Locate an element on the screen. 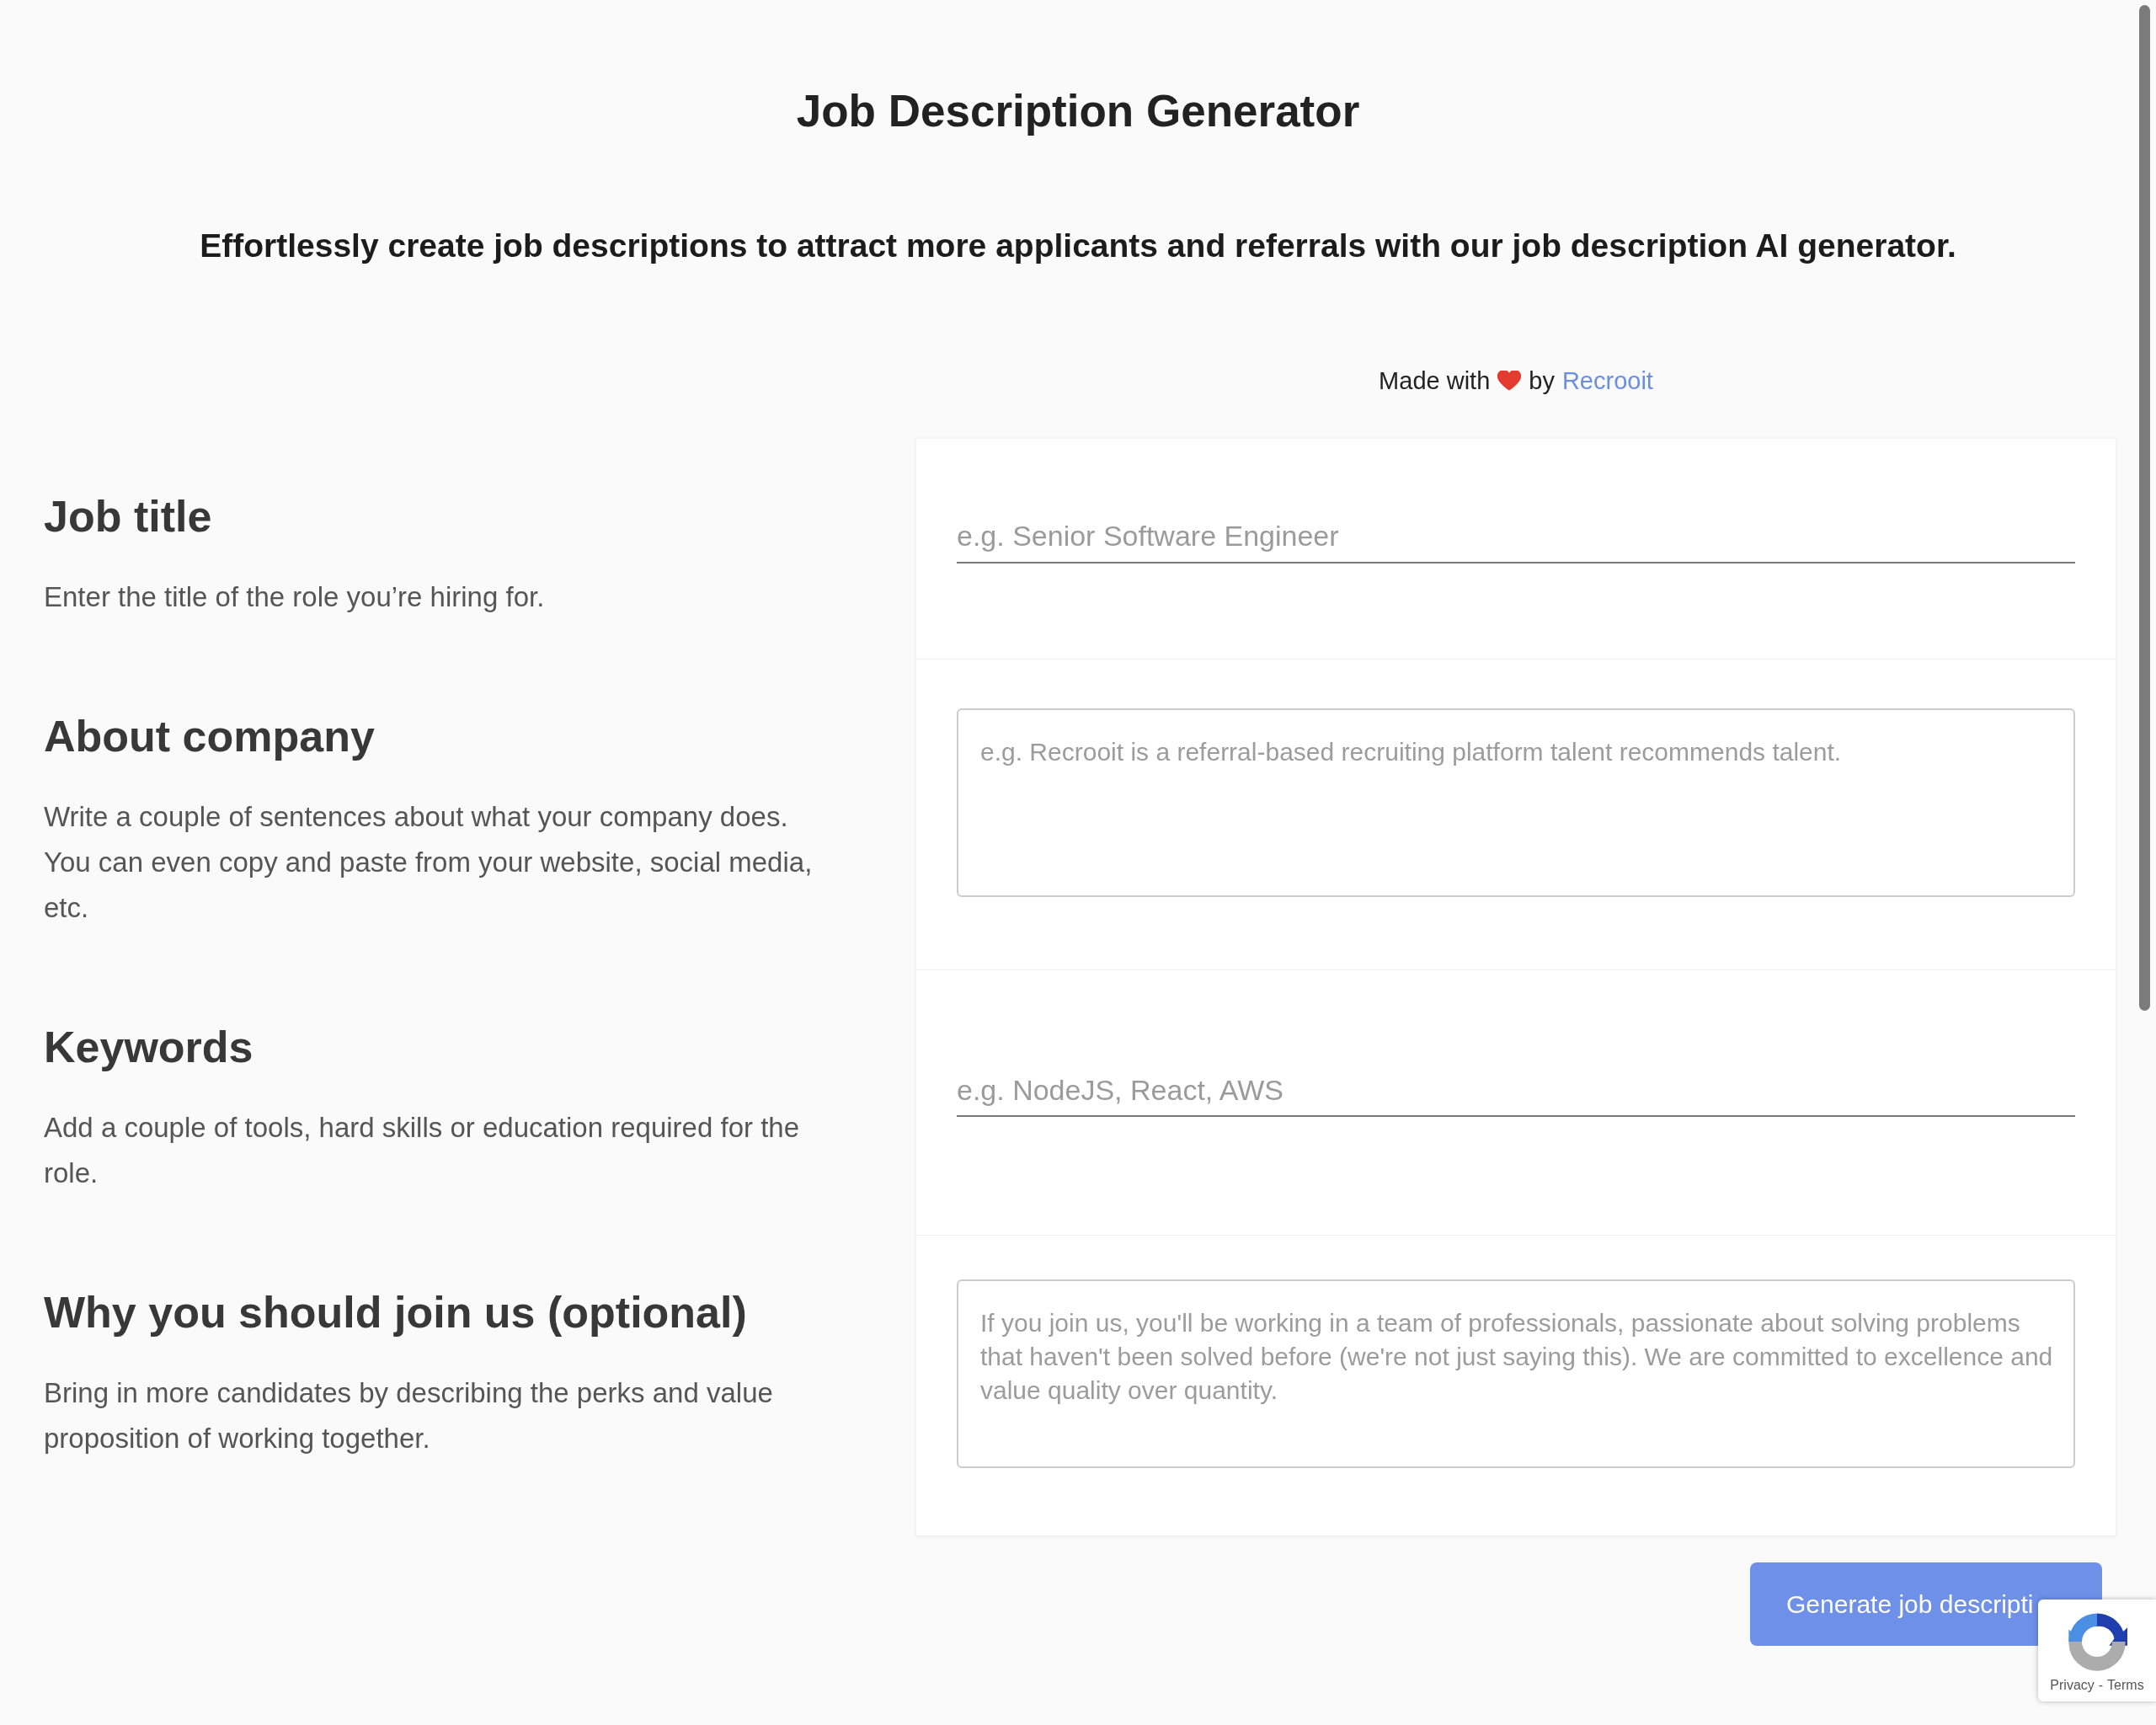  section-heading: Why you should join us (optional) is located at coordinates (396, 1312).